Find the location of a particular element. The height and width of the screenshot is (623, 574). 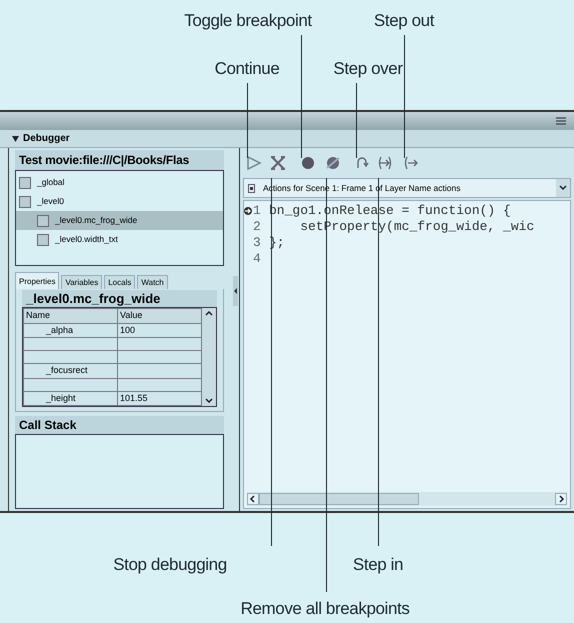

table-cell: _alpha is located at coordinates (71, 330).